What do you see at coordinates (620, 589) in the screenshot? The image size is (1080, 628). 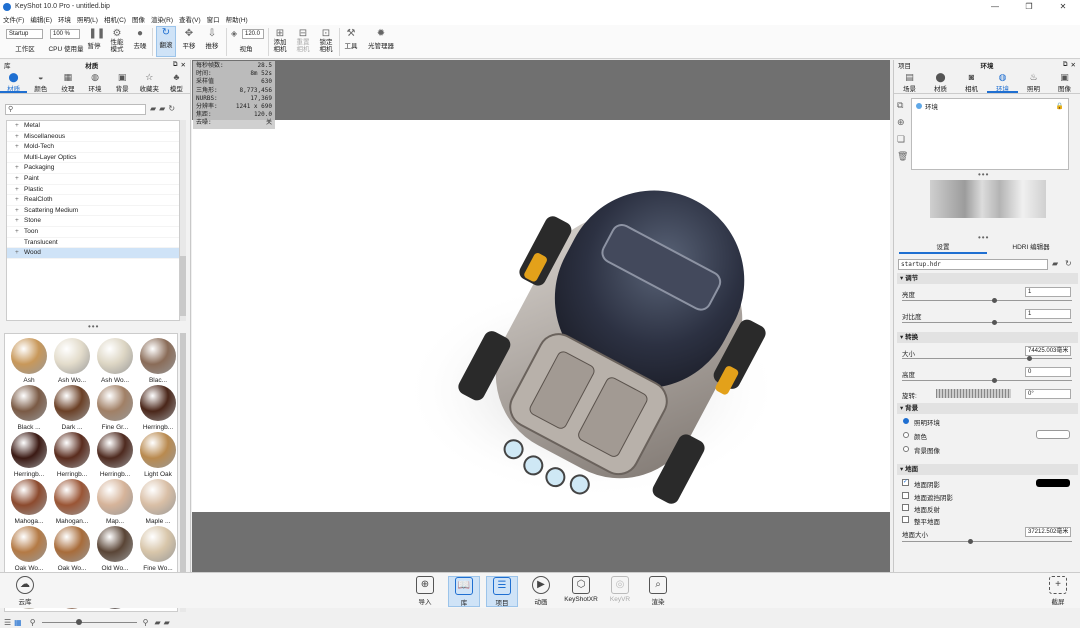 I see `keyvr-button: ◎ KeyVR` at bounding box center [620, 589].